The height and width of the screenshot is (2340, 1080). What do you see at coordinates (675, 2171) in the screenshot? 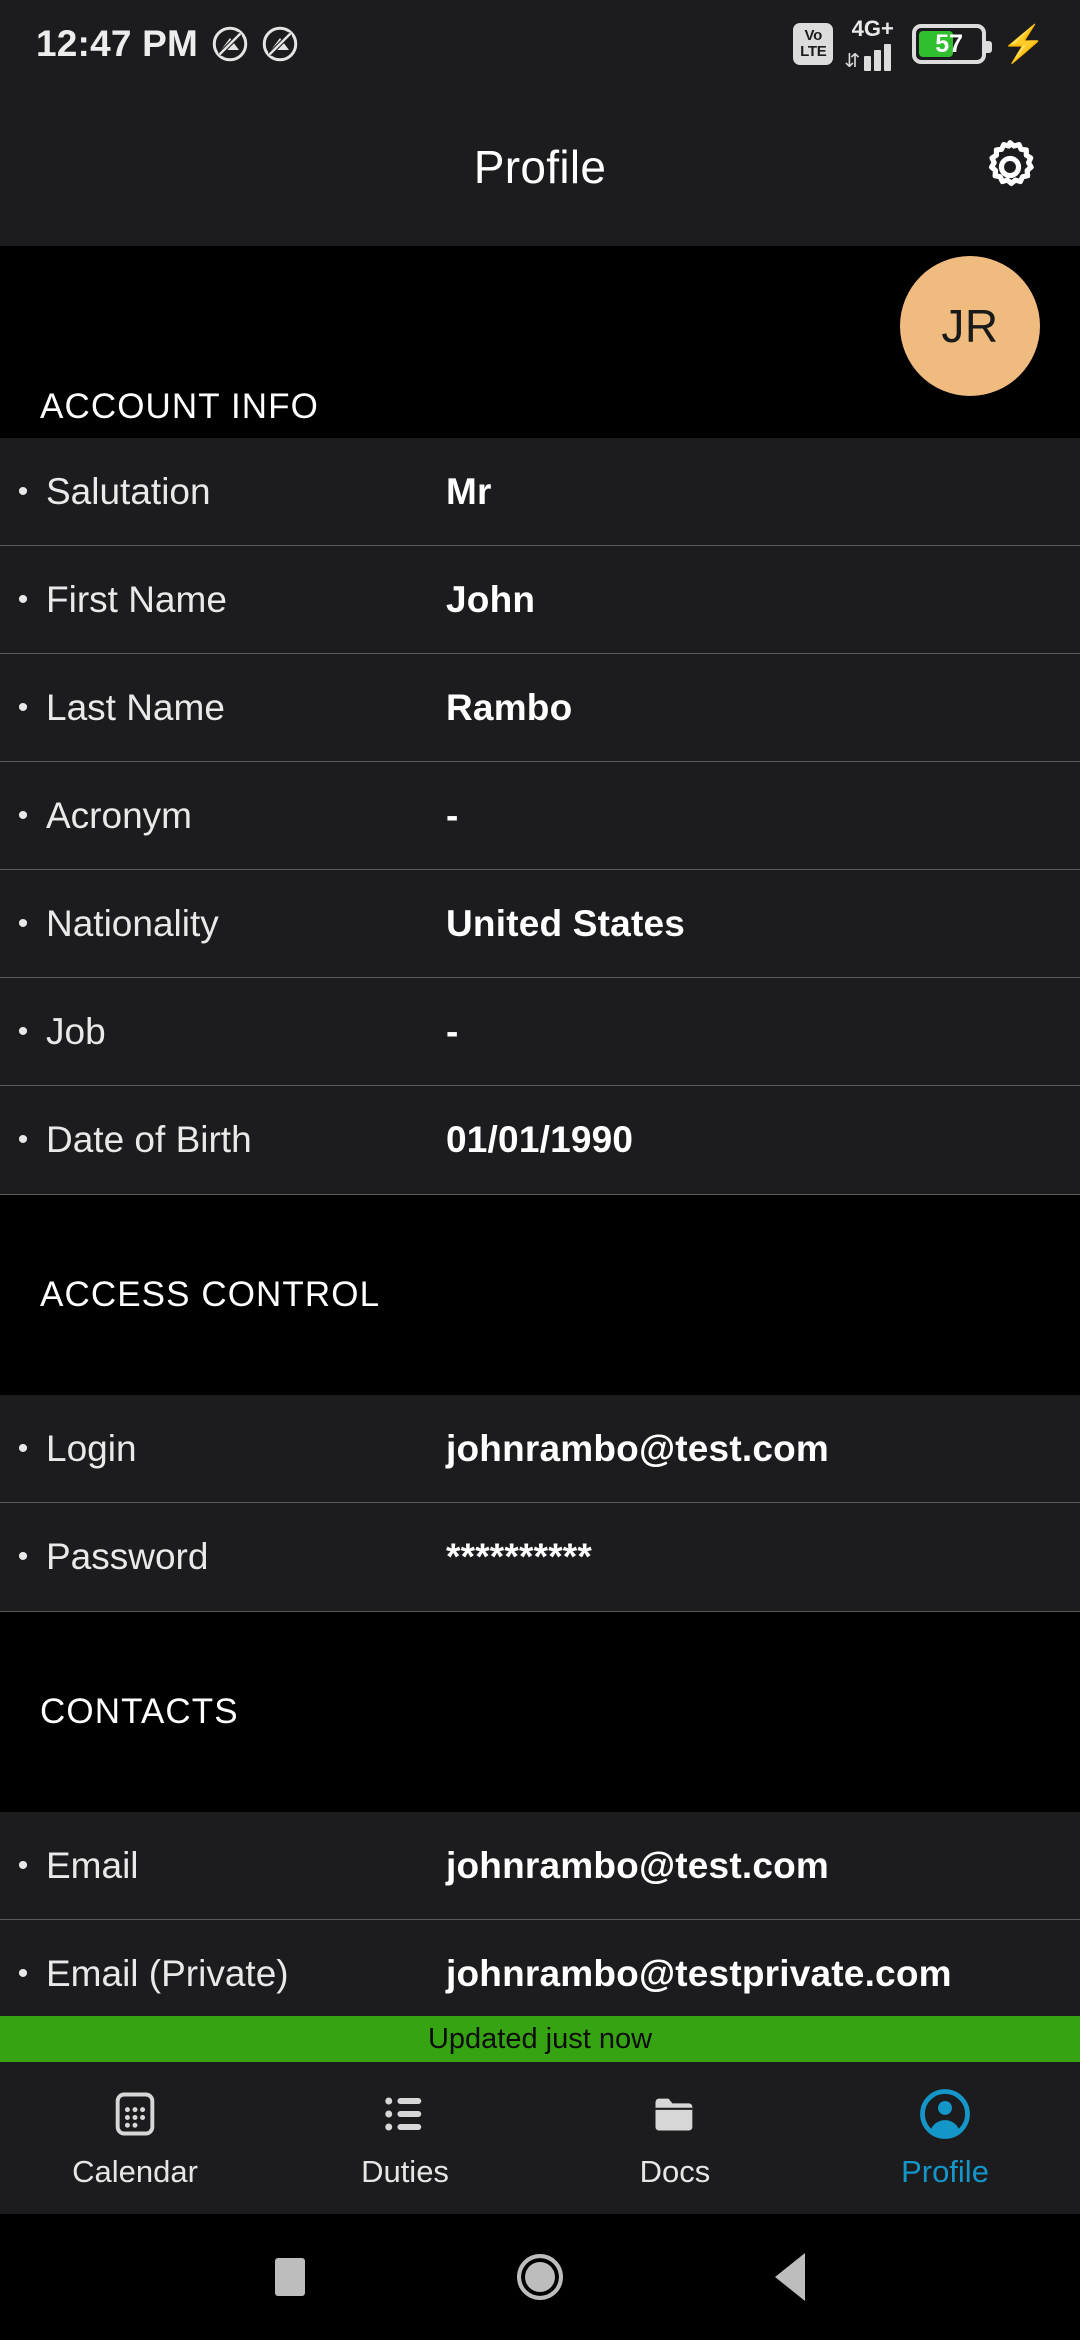
I see `nav-label: Docs` at bounding box center [675, 2171].